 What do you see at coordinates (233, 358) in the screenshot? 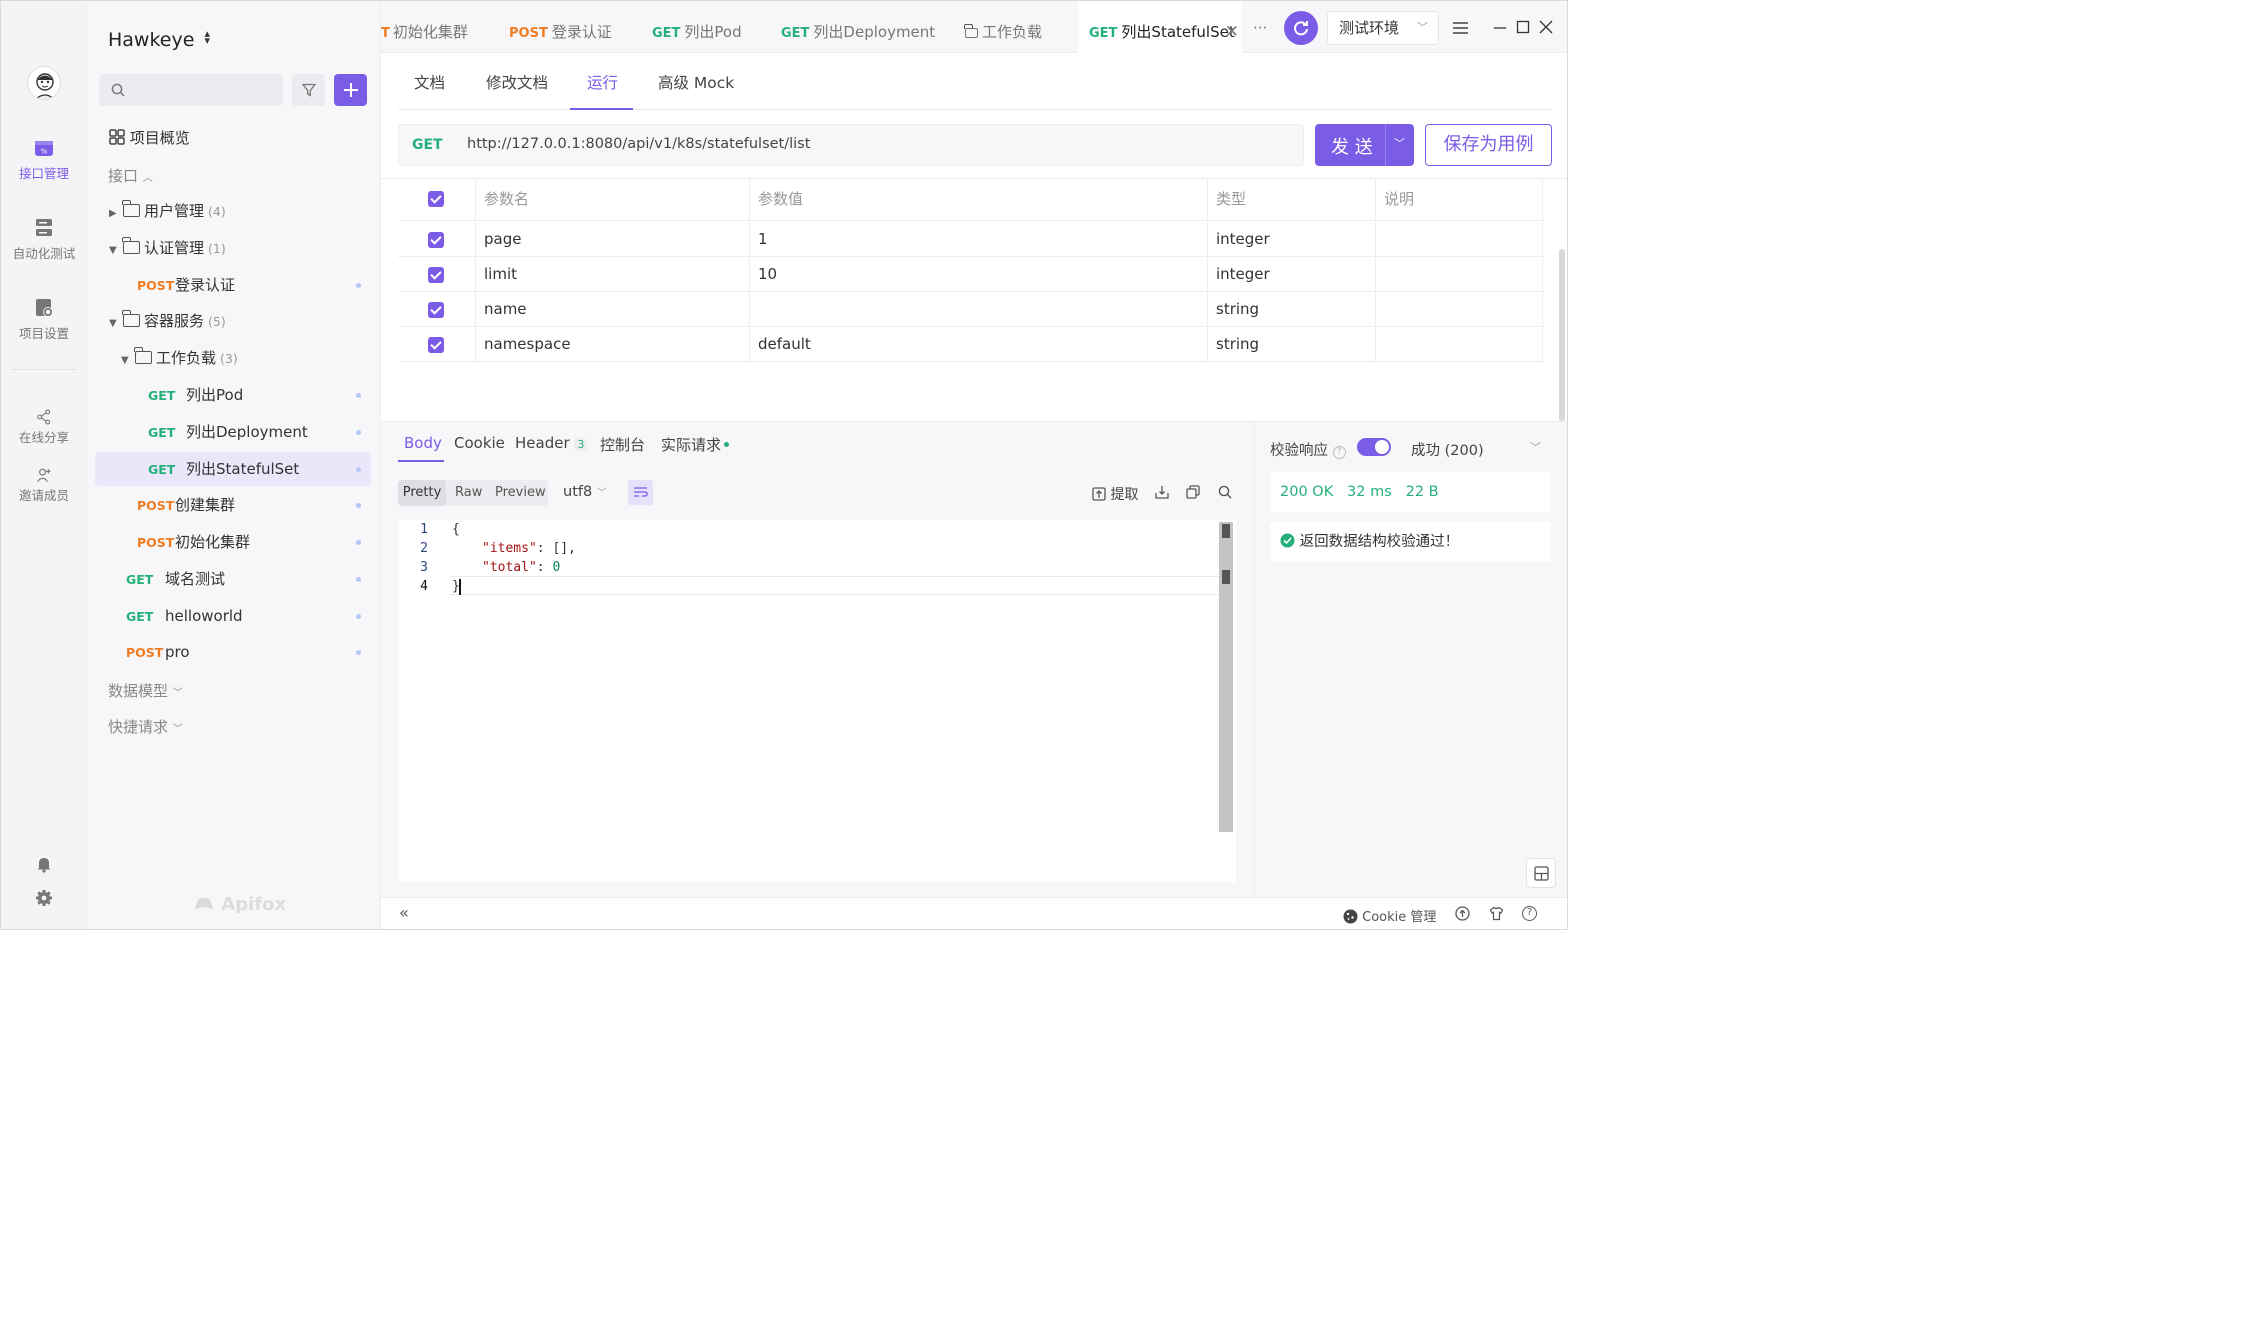
I see `folder-workload: ▼ 工作负载 (3)` at bounding box center [233, 358].